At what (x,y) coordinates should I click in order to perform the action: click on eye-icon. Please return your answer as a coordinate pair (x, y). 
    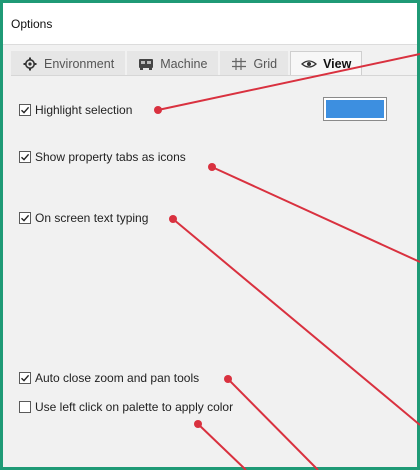
    Looking at the image, I should click on (309, 64).